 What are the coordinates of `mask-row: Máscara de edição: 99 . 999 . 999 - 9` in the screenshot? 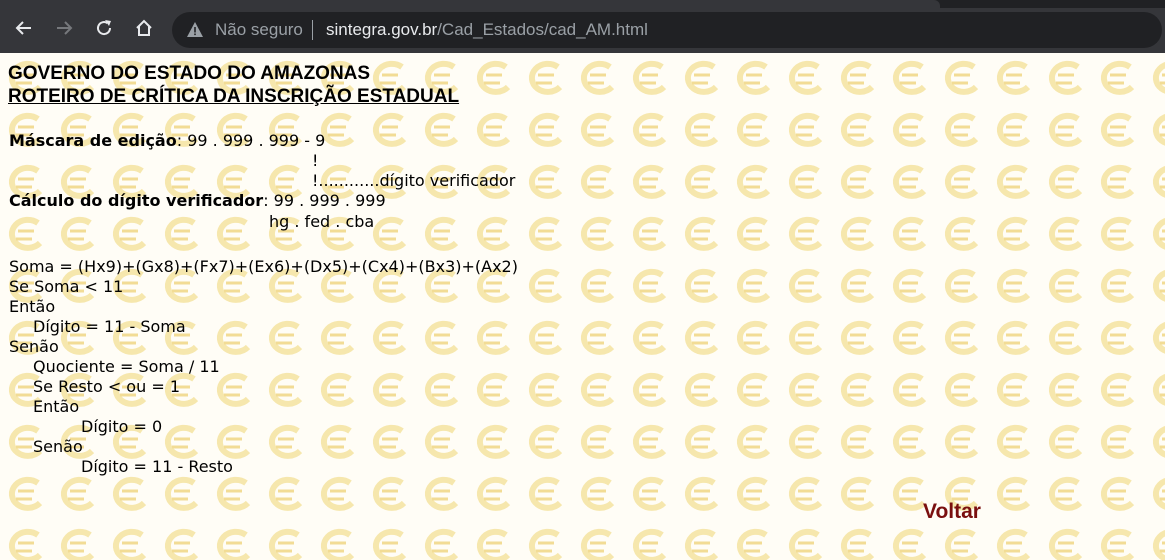 It's located at (167, 141).